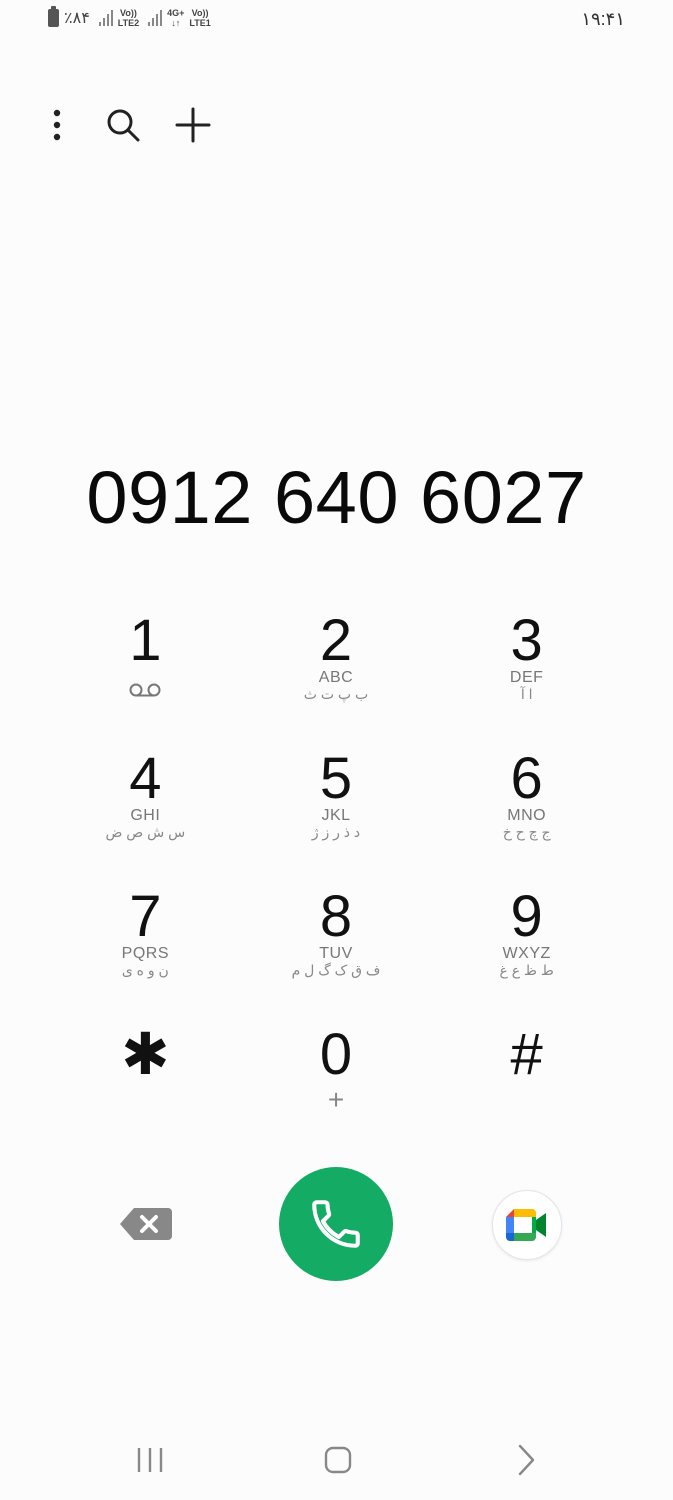  Describe the element at coordinates (336, 677) in the screenshot. I see `key-letters: ABC` at that location.